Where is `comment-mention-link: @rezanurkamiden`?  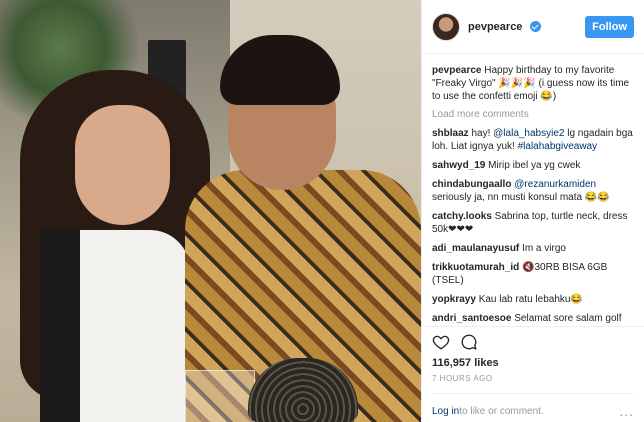
comment-mention-link: @rezanurkamiden is located at coordinates (555, 184).